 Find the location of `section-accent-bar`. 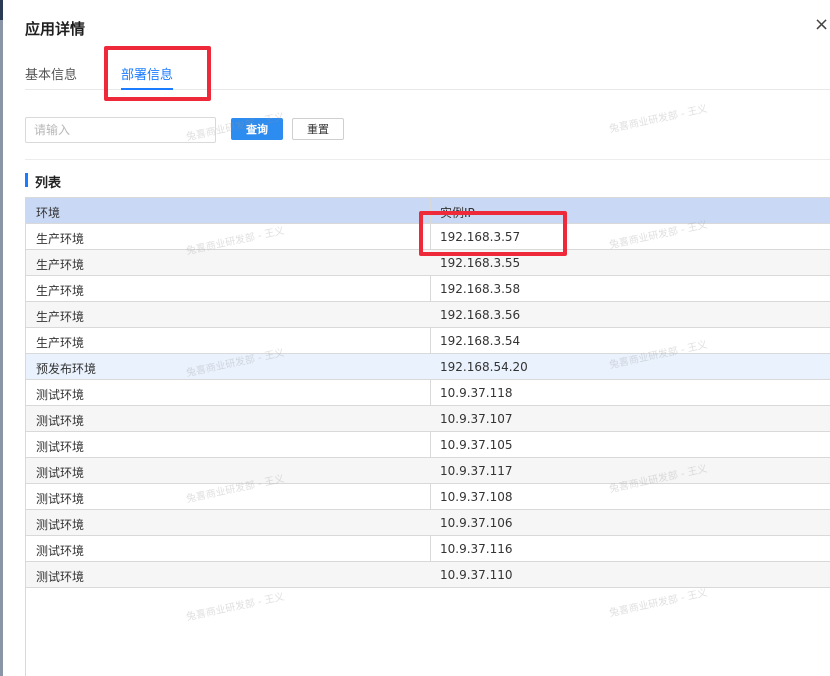

section-accent-bar is located at coordinates (26, 180).